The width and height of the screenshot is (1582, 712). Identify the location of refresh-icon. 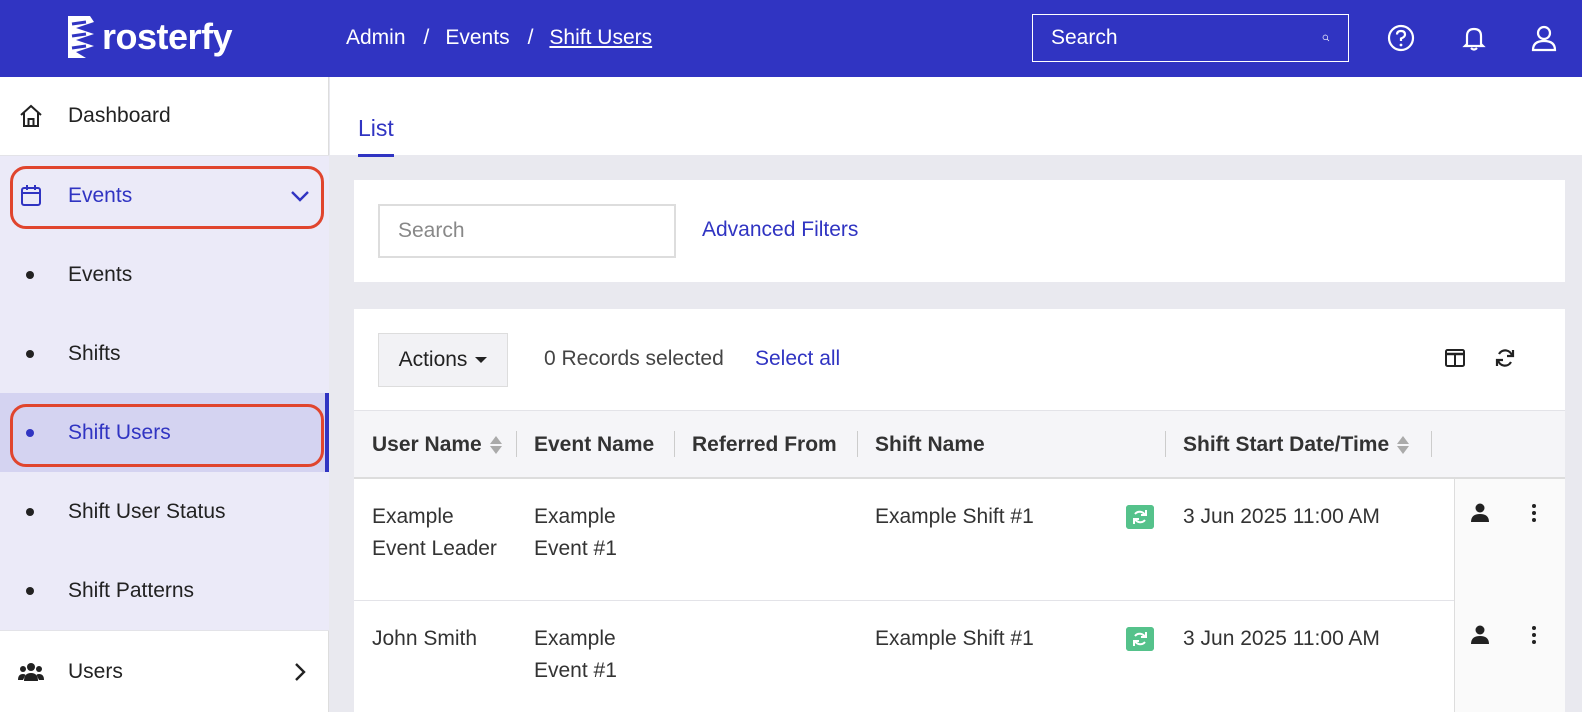
(1505, 358).